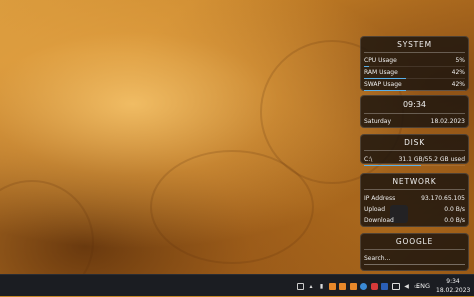 This screenshot has width=474, height=297. Describe the element at coordinates (380, 60) in the screenshot. I see `cpu-label: CPU Usage` at that location.